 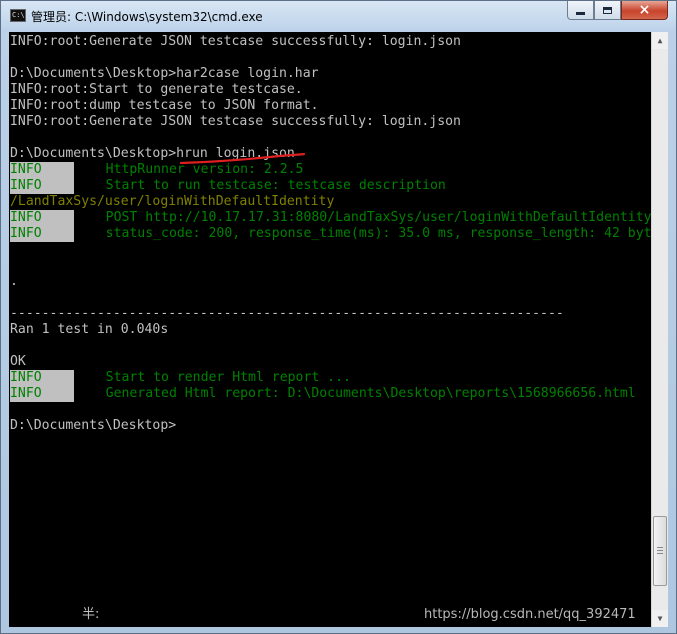 I want to click on console-line: INFO:root:dump testcase to JSON format., so click(x=164, y=105).